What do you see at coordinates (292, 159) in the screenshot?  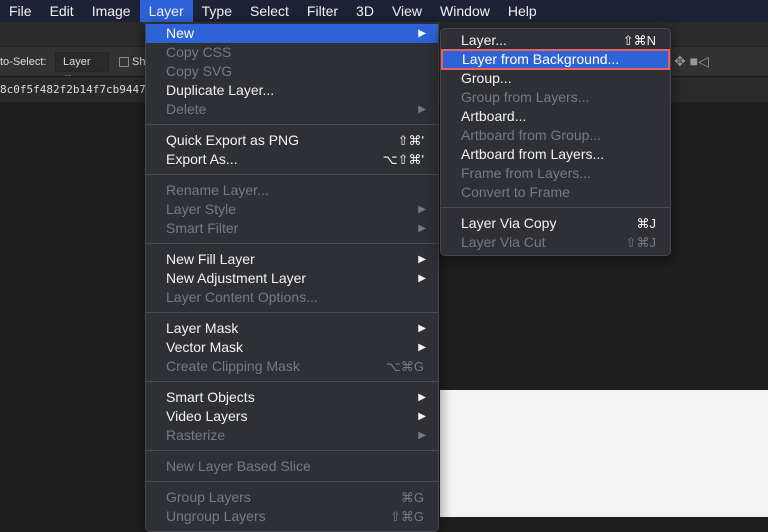 I see `menu-item-export-as: Export As... ⌥⇧⌘'` at bounding box center [292, 159].